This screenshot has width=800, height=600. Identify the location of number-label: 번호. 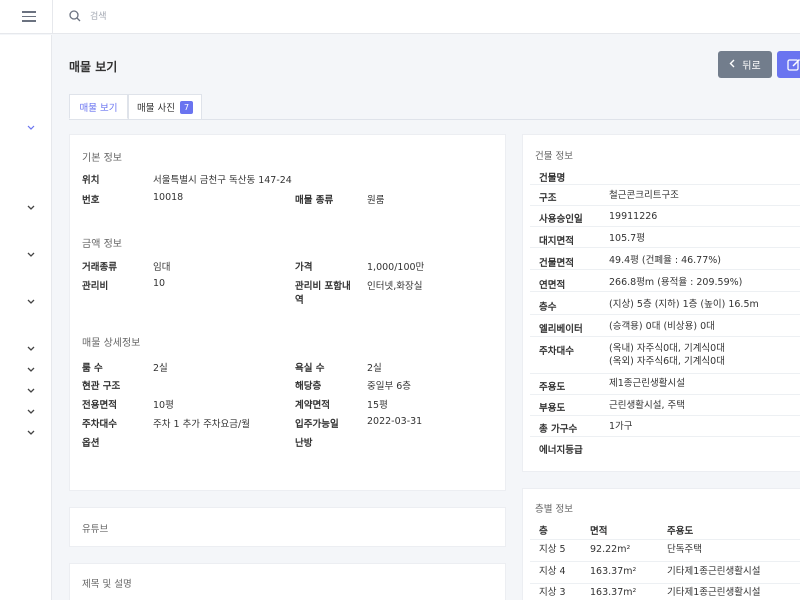
(91, 200).